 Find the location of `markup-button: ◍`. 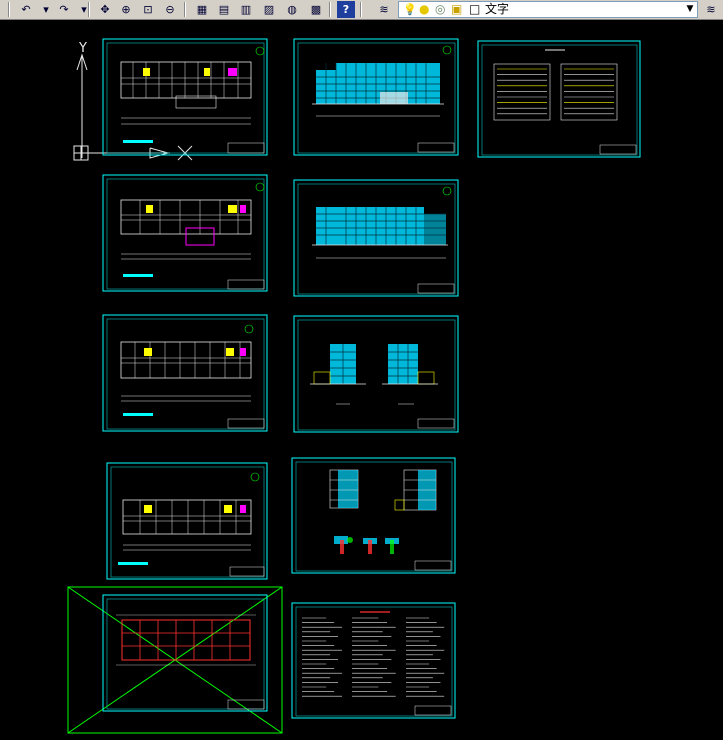

markup-button: ◍ is located at coordinates (292, 9).